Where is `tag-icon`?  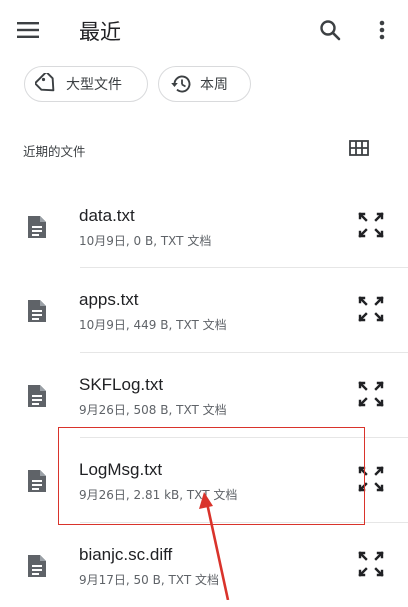 tag-icon is located at coordinates (47, 84).